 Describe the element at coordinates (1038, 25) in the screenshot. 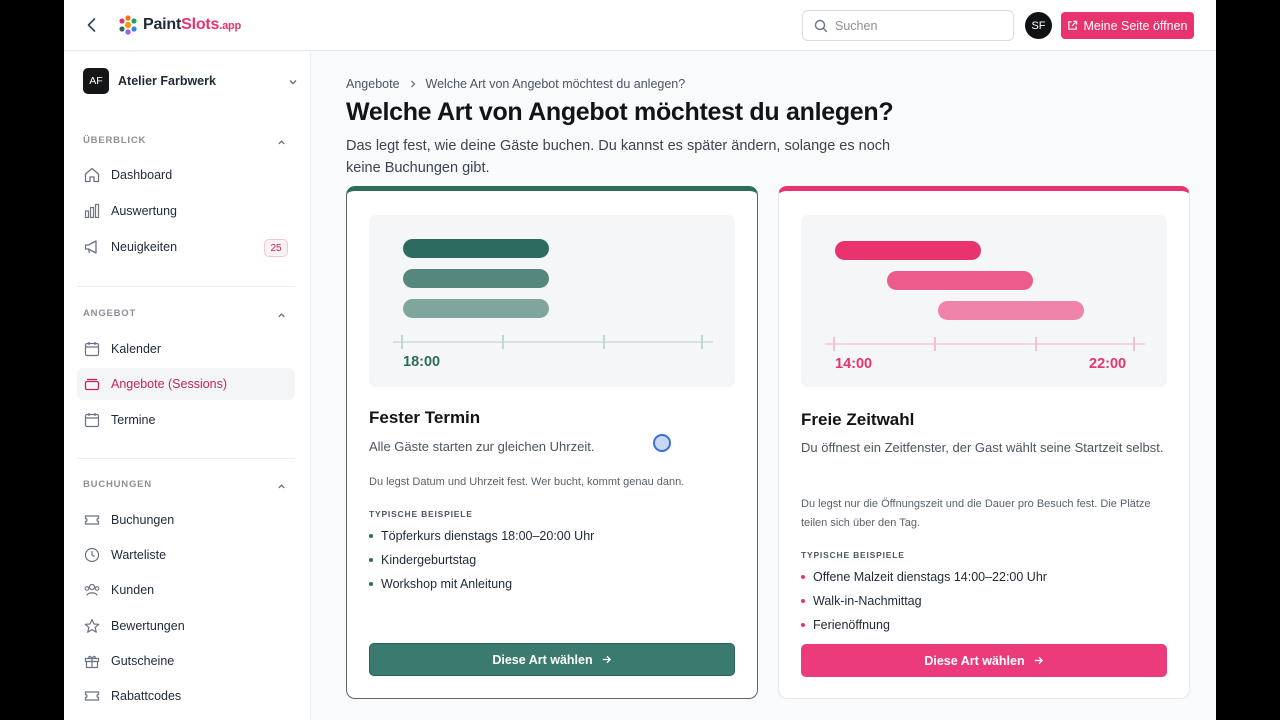

I see `user-avatar: SF` at that location.